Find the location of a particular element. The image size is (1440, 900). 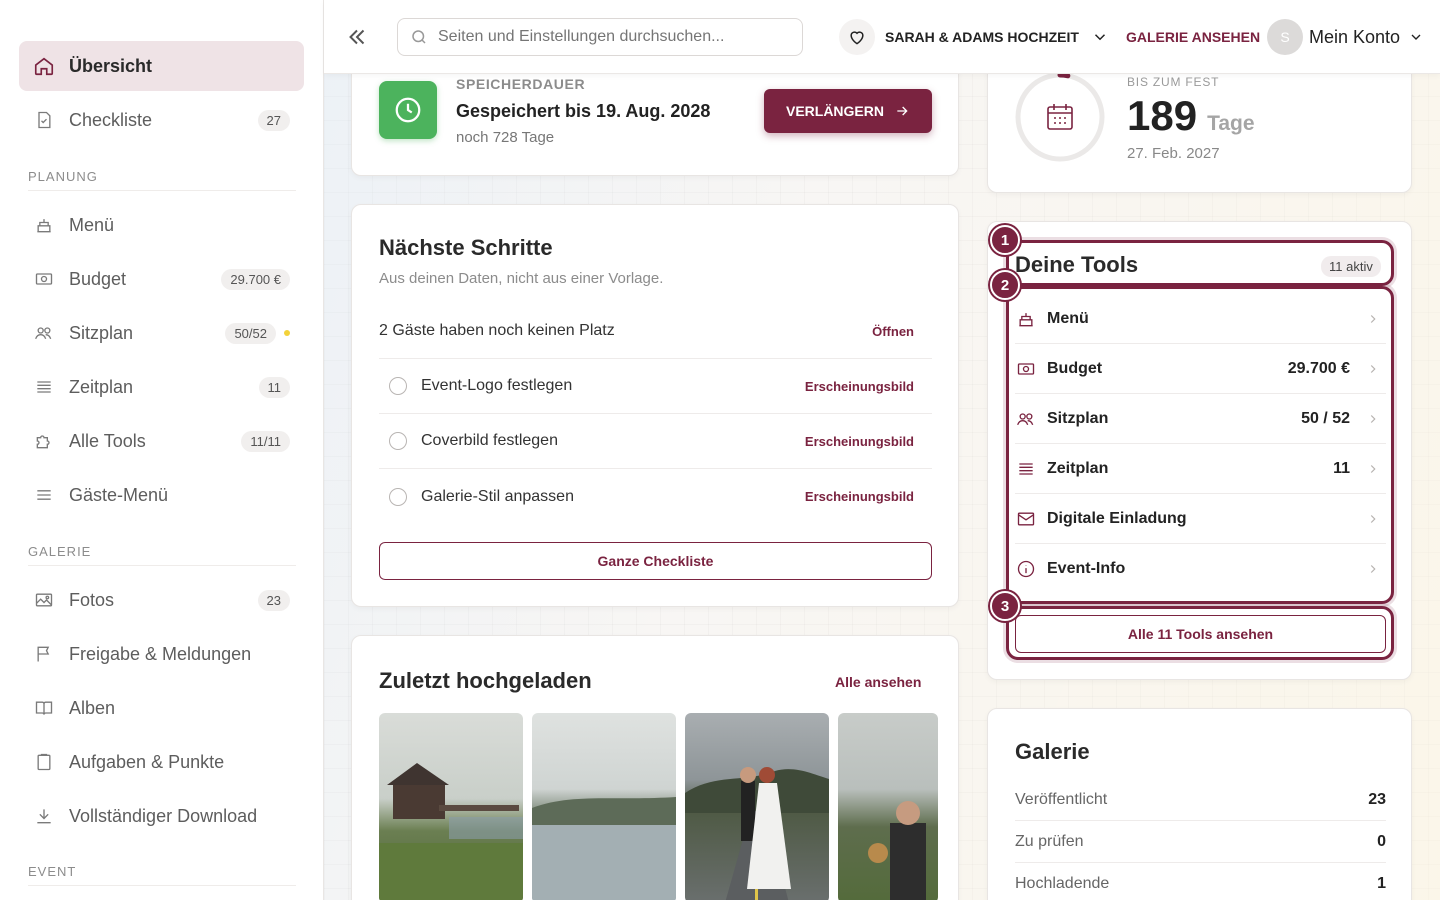

sidebar-item-overview: Übersicht is located at coordinates (161, 66).